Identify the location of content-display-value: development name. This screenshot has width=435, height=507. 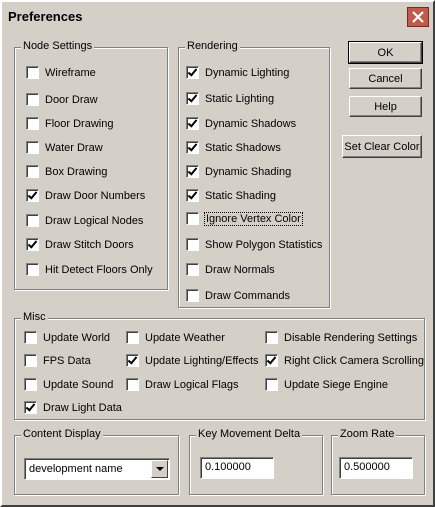
(76, 469).